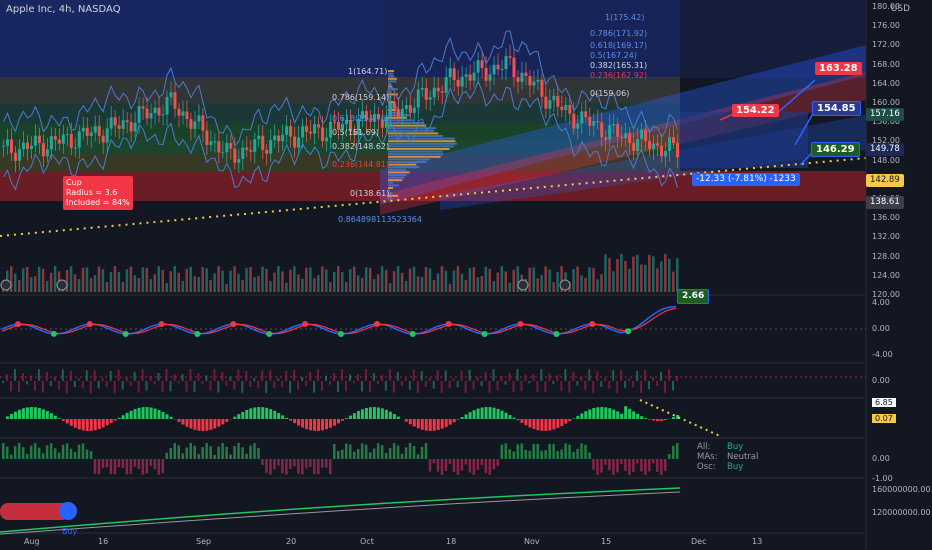  What do you see at coordinates (720, 467) in the screenshot?
I see `rating-row: Osc: Buy` at bounding box center [720, 467].